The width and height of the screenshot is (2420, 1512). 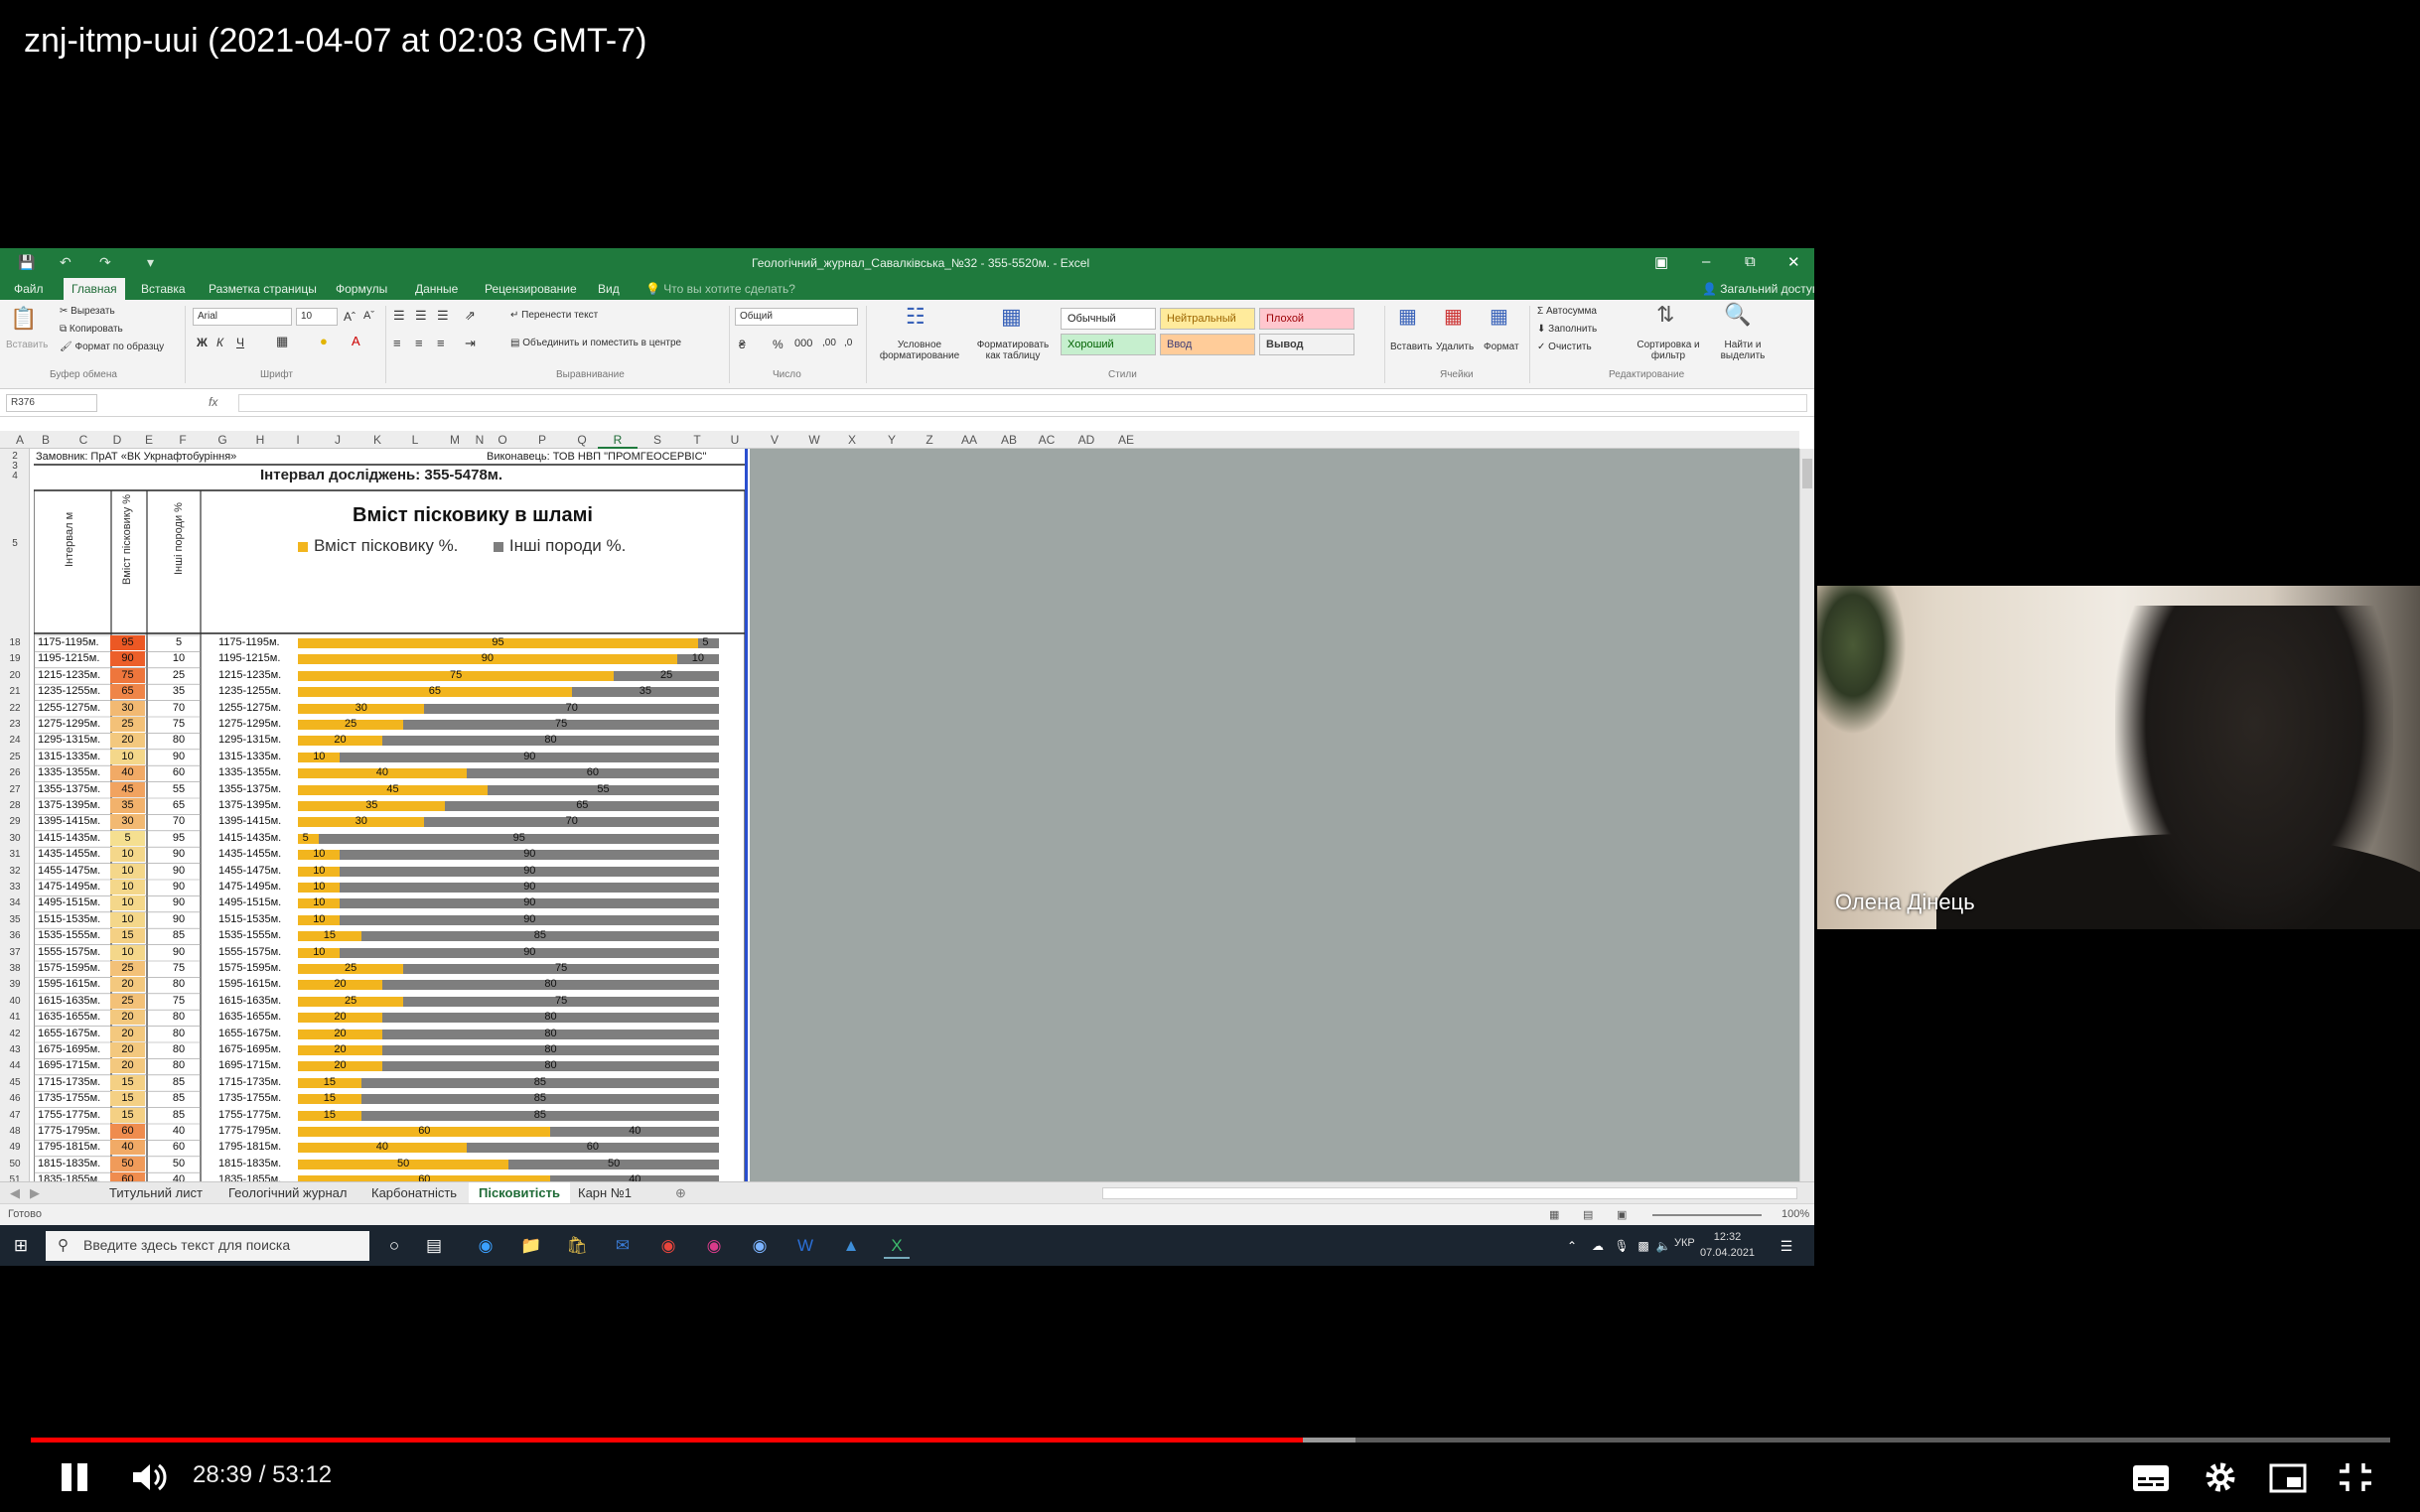 I want to click on increase-decimal-icon: ,00, so click(x=829, y=343).